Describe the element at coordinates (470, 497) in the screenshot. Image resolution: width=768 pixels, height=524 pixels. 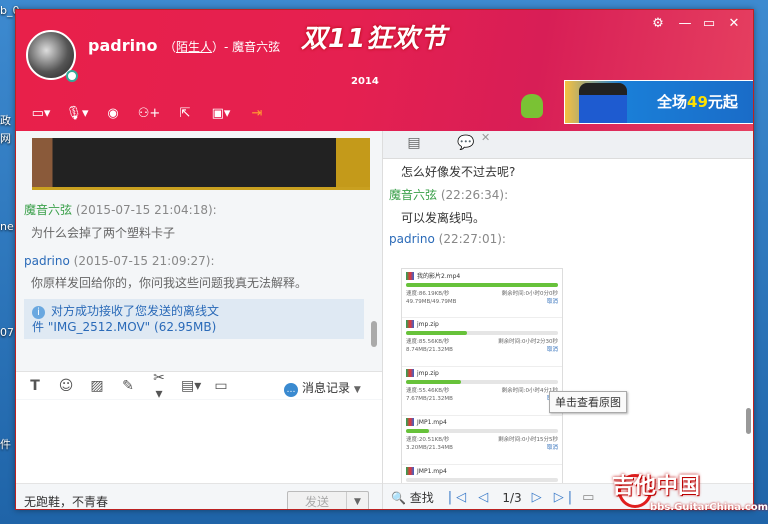
I see `page-nav-prev: |◁ ◁` at that location.